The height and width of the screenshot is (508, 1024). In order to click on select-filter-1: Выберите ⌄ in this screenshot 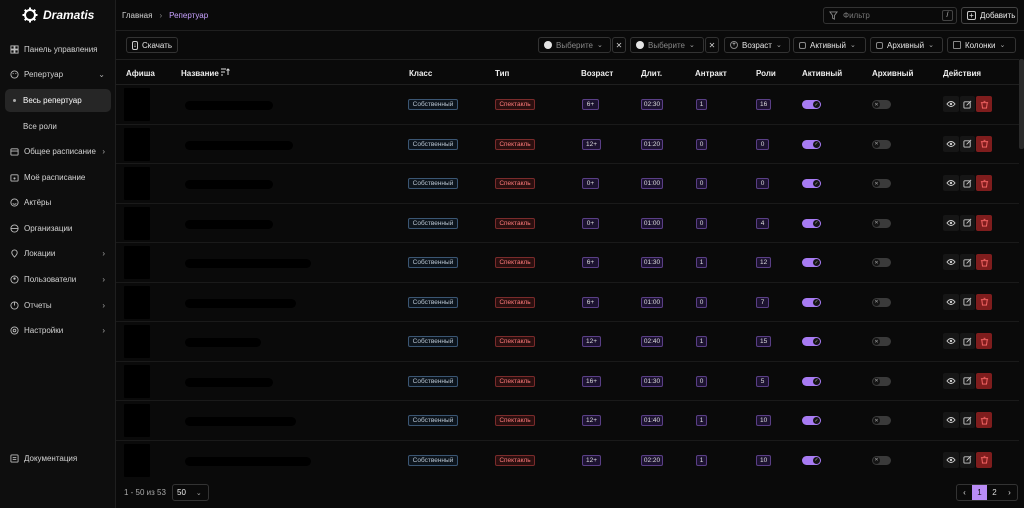, I will do `click(574, 45)`.